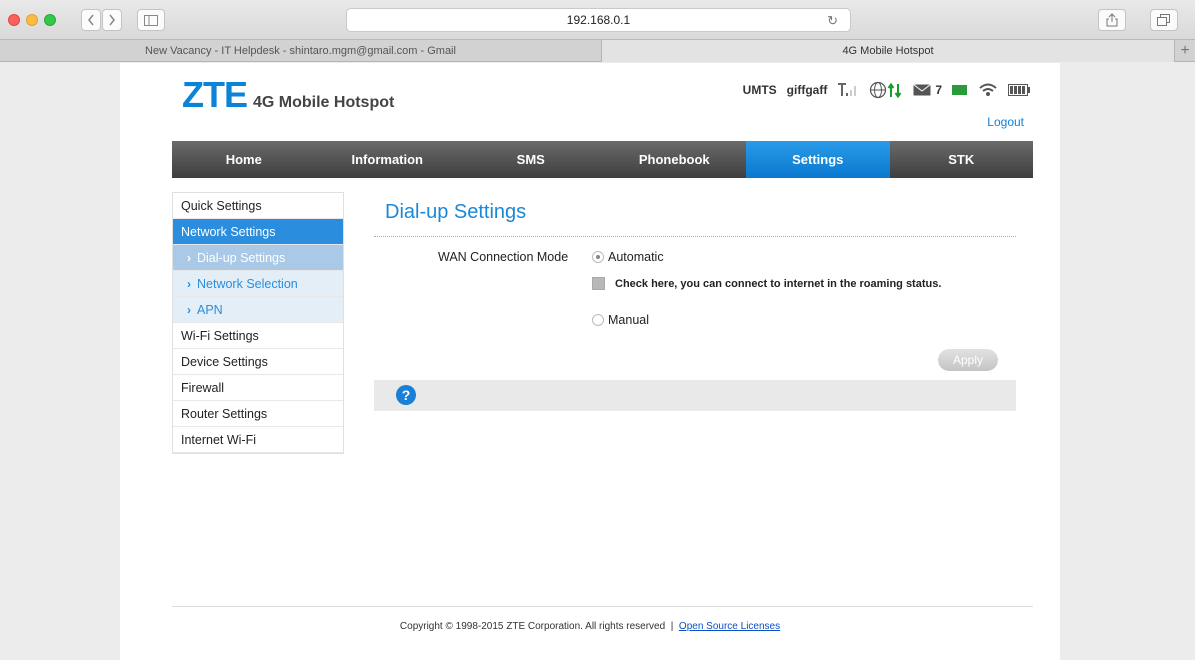 This screenshot has height=660, width=1195. I want to click on sidebar-item-apn: › APN, so click(258, 310).